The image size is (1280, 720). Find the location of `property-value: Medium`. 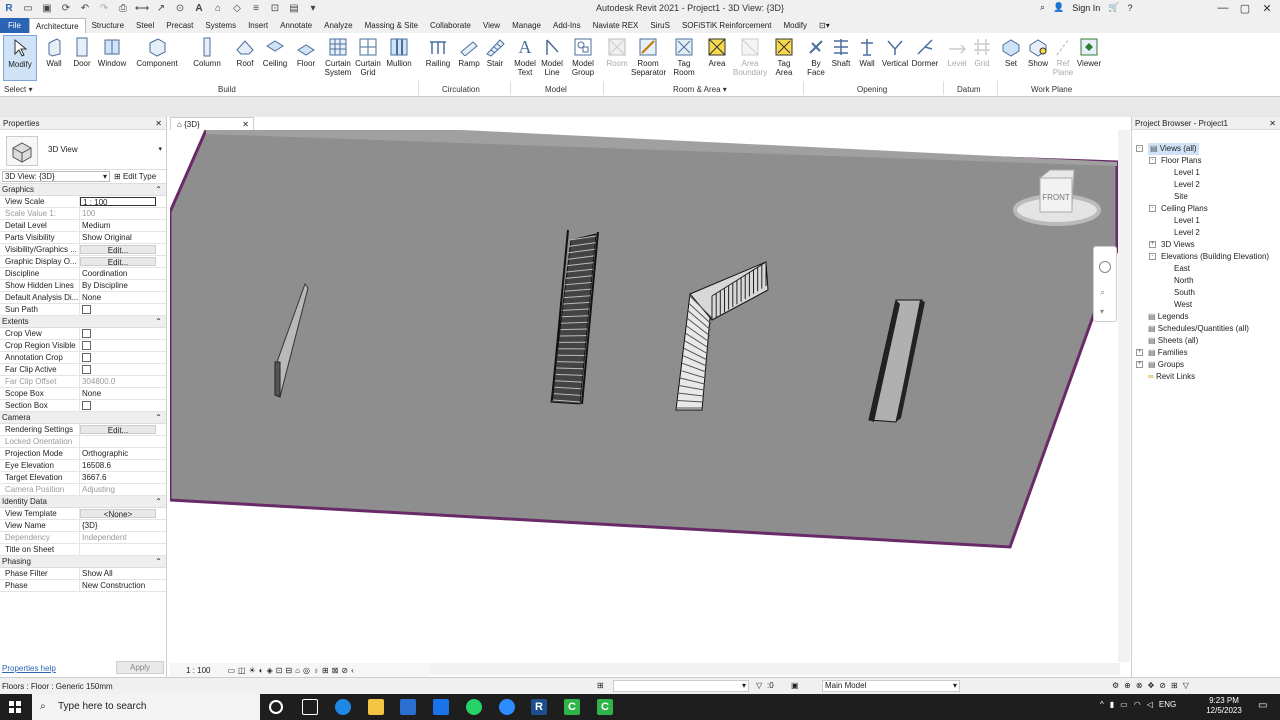

property-value: Medium is located at coordinates (120, 225).